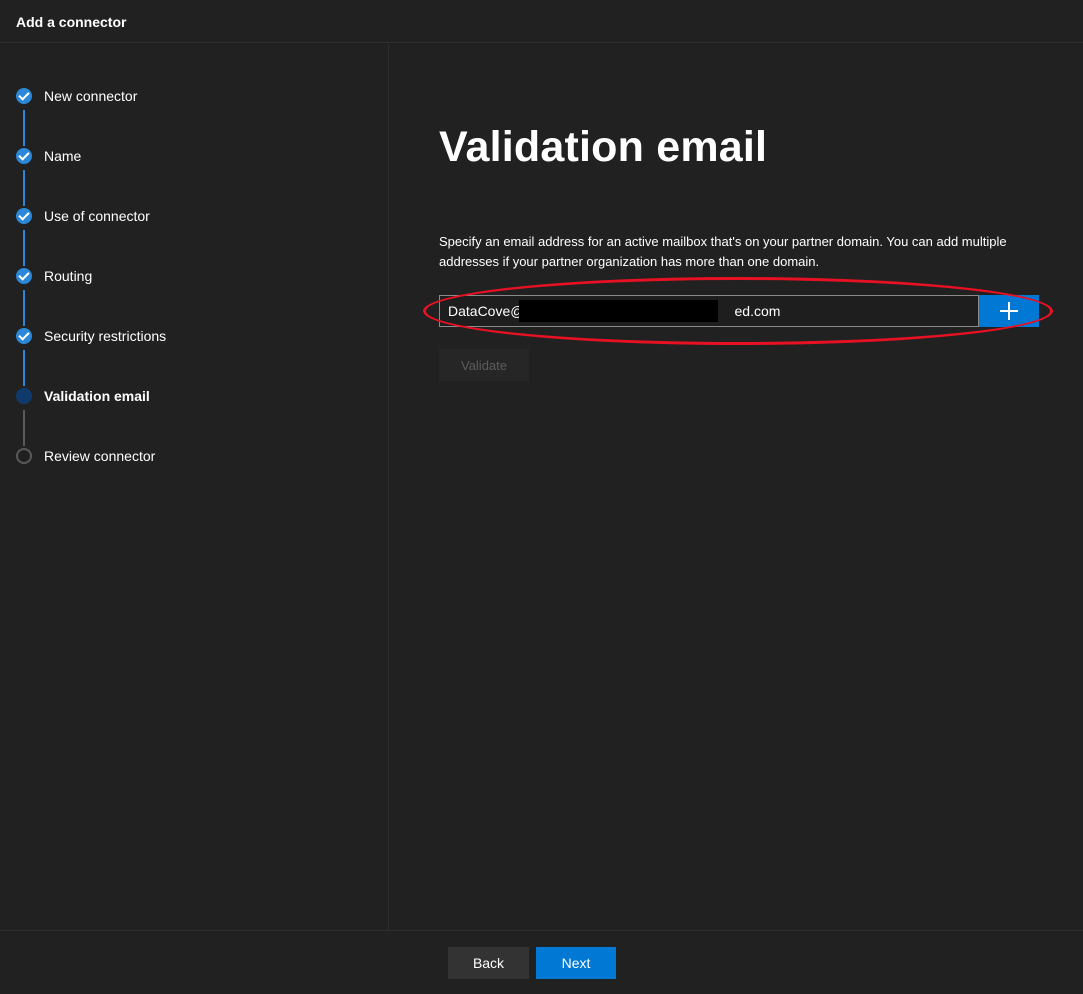 Image resolution: width=1083 pixels, height=994 pixels. I want to click on validate-button: Validate, so click(484, 365).